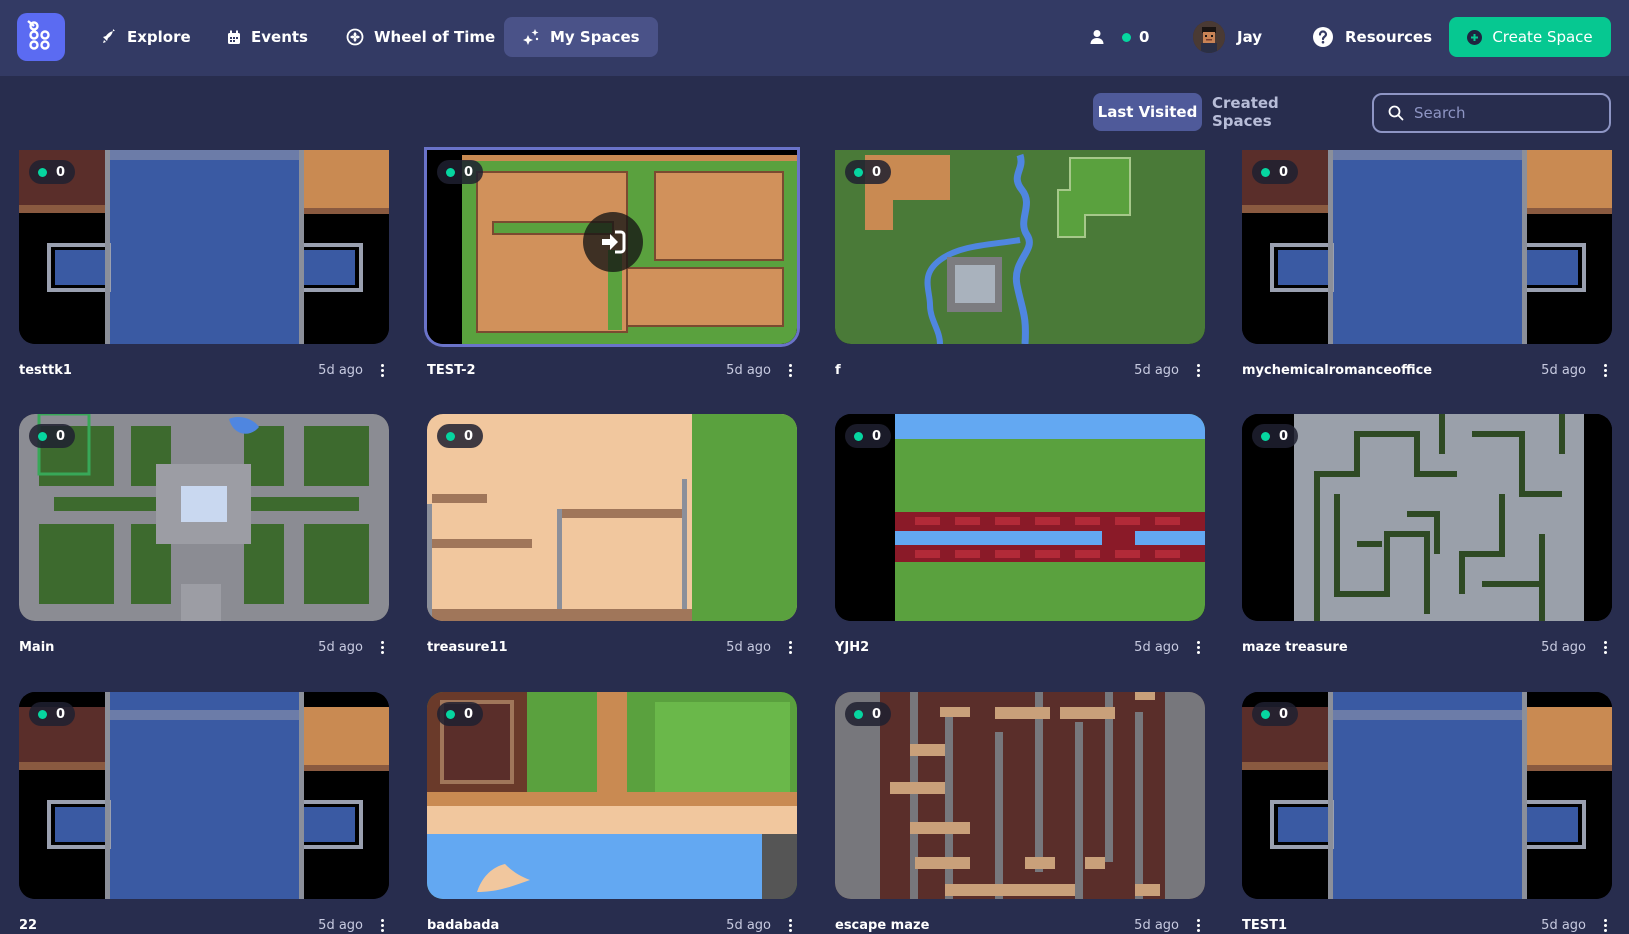 The height and width of the screenshot is (934, 1629). I want to click on nav-my-spaces: My Spaces, so click(581, 37).